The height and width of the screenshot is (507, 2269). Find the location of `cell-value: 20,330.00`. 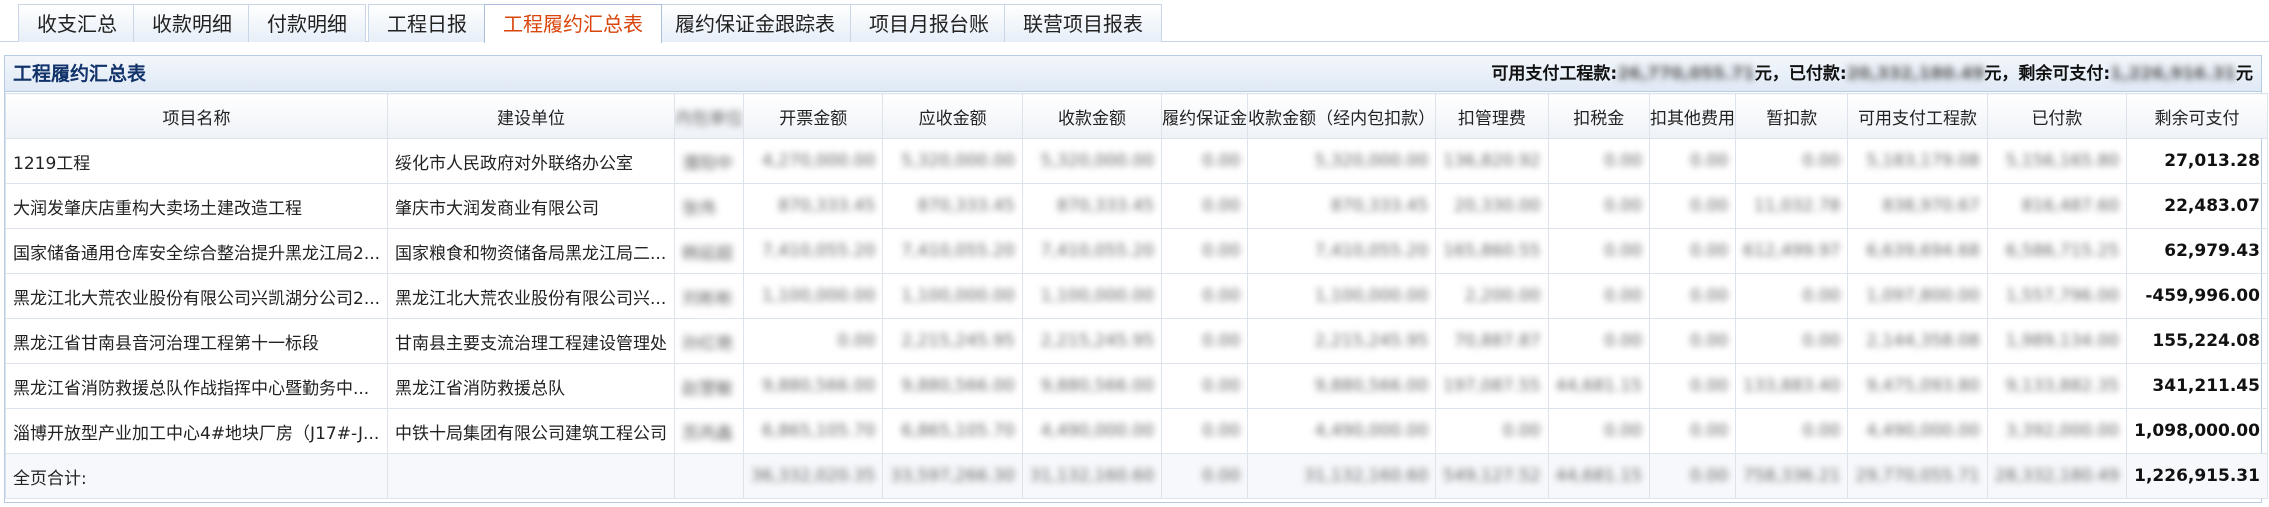

cell-value: 20,330.00 is located at coordinates (1497, 206).